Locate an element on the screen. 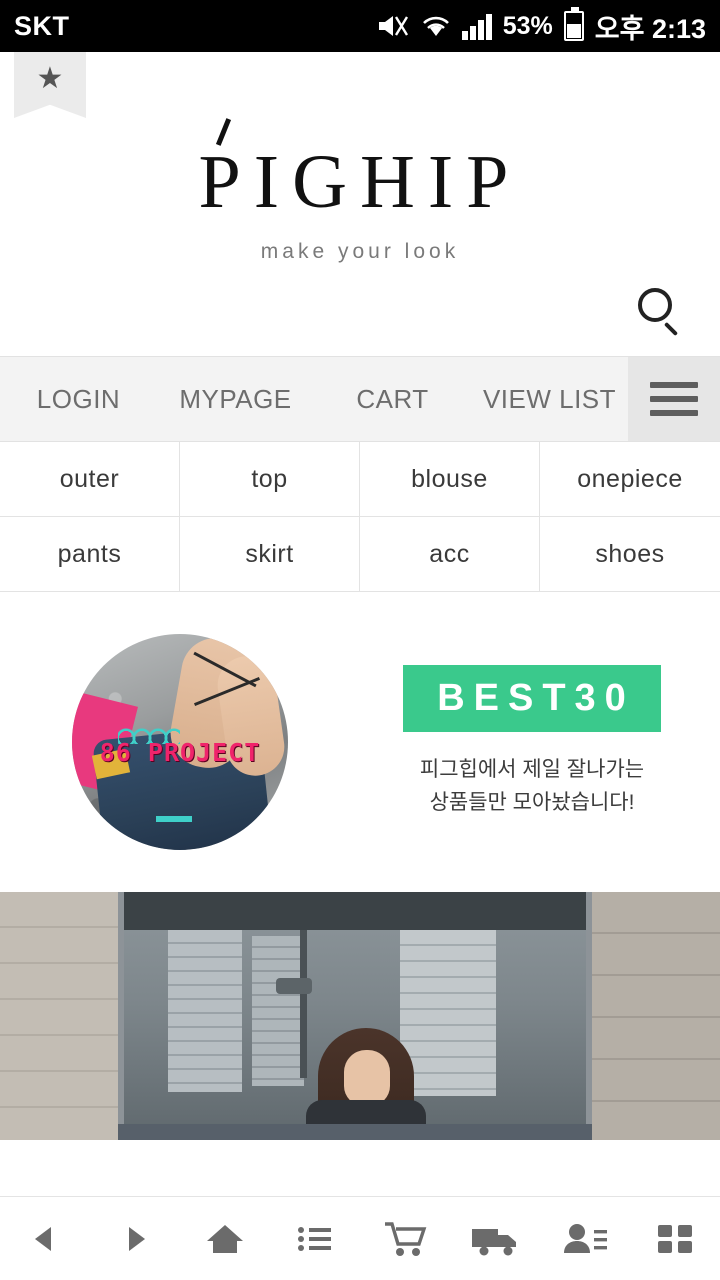 The height and width of the screenshot is (1280, 720). wifi-icon is located at coordinates (436, 26).